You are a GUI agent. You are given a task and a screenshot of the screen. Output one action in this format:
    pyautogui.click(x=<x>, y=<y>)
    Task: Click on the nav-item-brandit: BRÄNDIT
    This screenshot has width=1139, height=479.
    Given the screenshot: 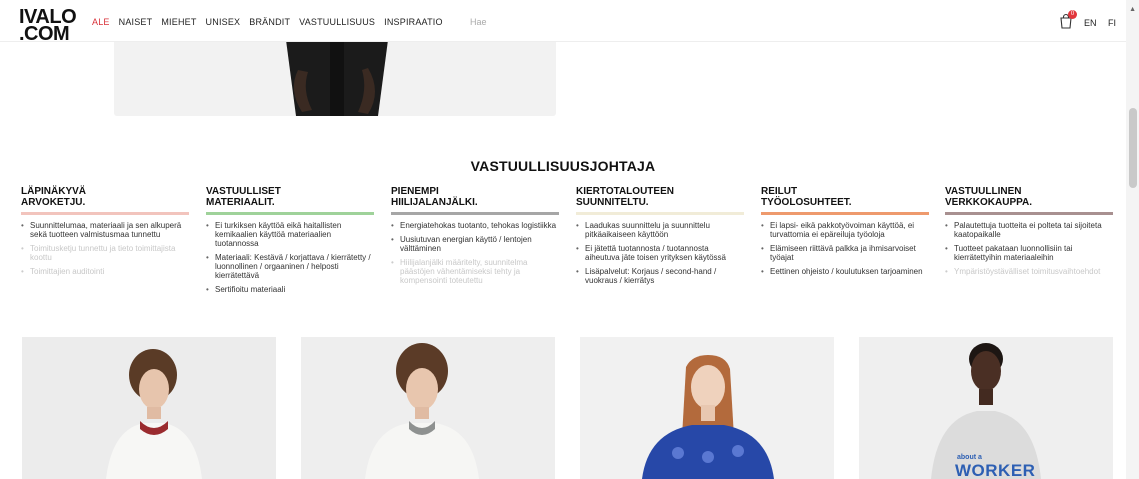 What is the action you would take?
    pyautogui.click(x=269, y=22)
    